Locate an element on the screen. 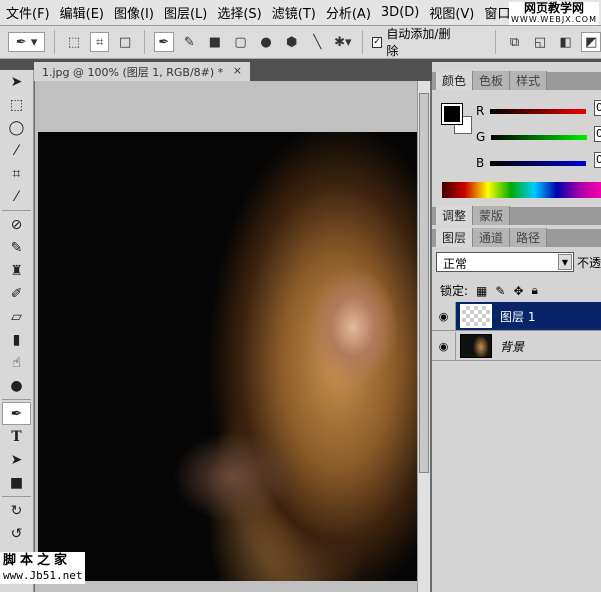  dodge-tool-icon: ● is located at coordinates (16, 385).